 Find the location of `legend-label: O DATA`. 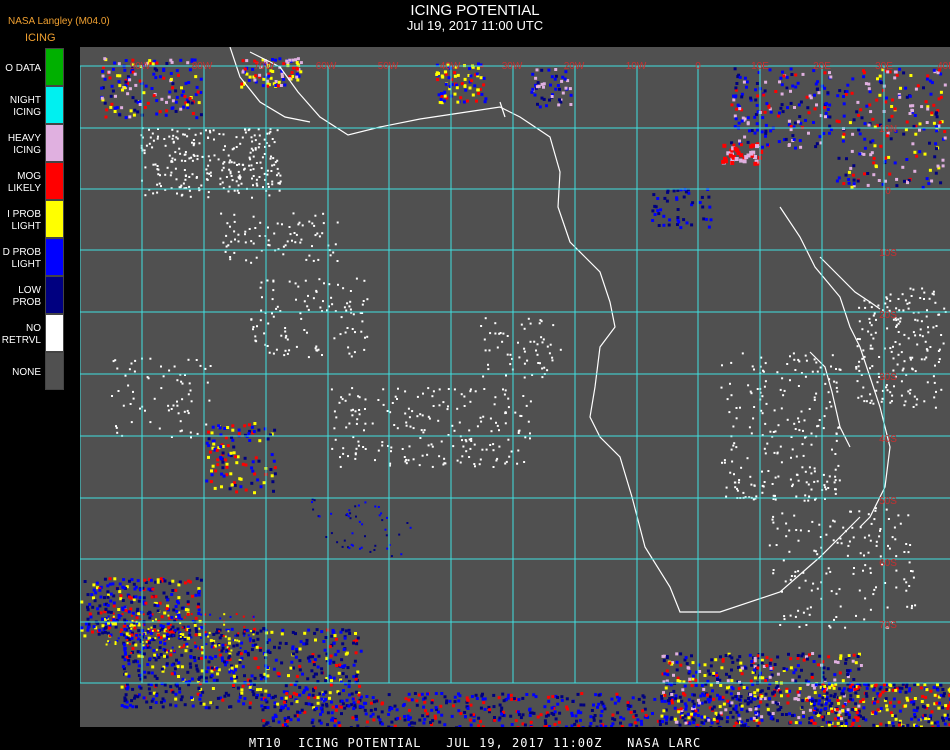

legend-label: O DATA is located at coordinates (23, 68).